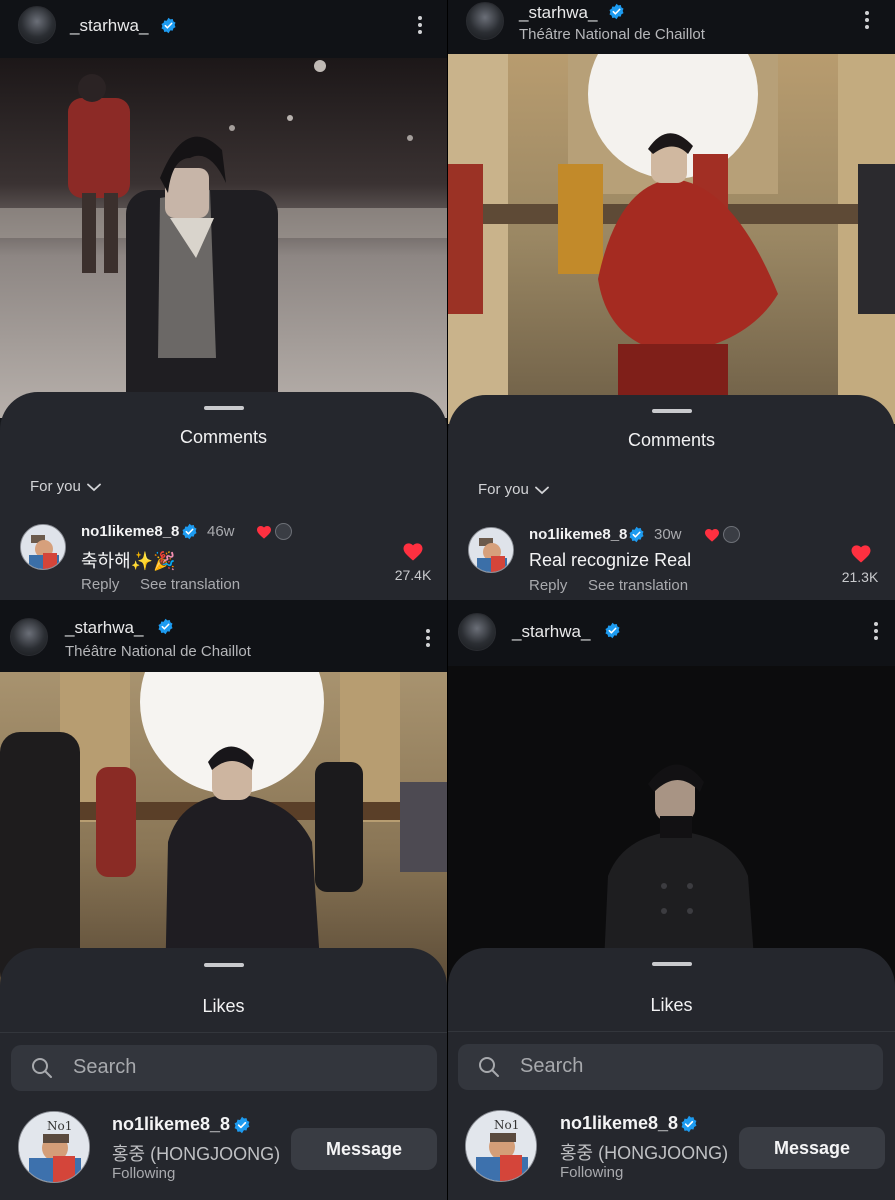 Image resolution: width=895 pixels, height=1200 pixels. I want to click on comment-like-count: 27.4K, so click(413, 575).